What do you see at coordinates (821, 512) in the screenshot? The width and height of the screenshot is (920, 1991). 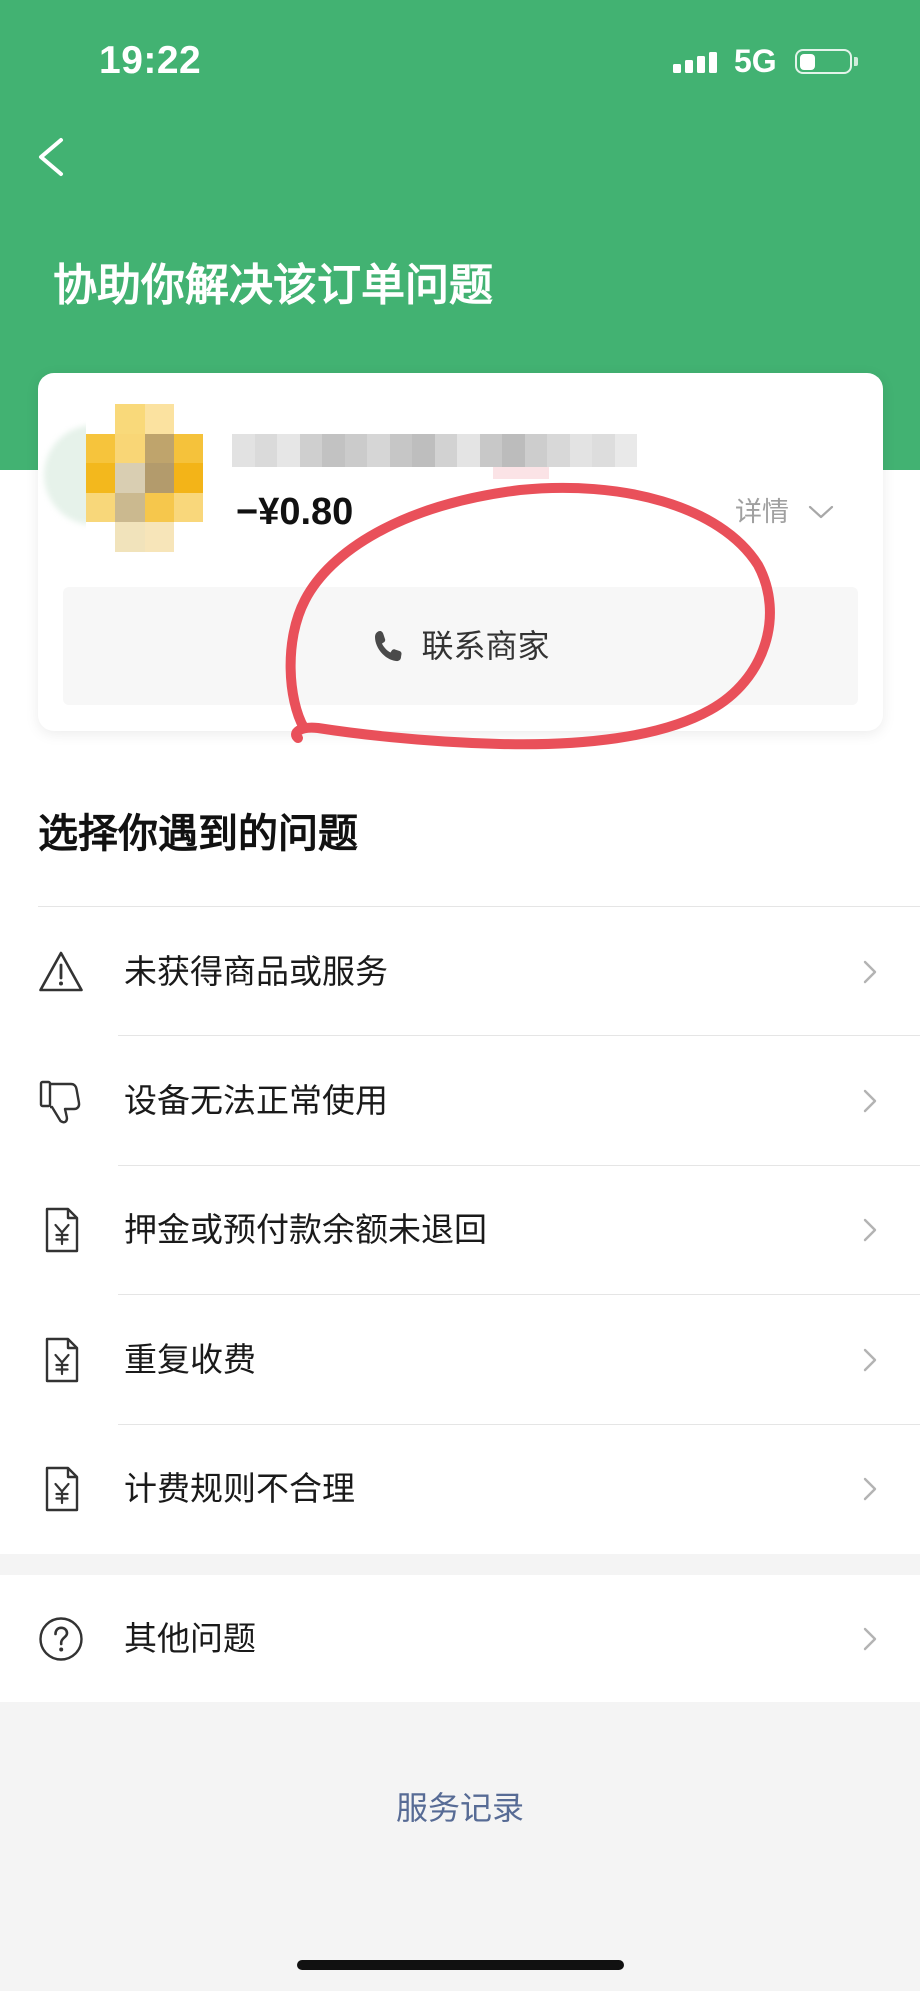 I see `chevron-down-icon` at bounding box center [821, 512].